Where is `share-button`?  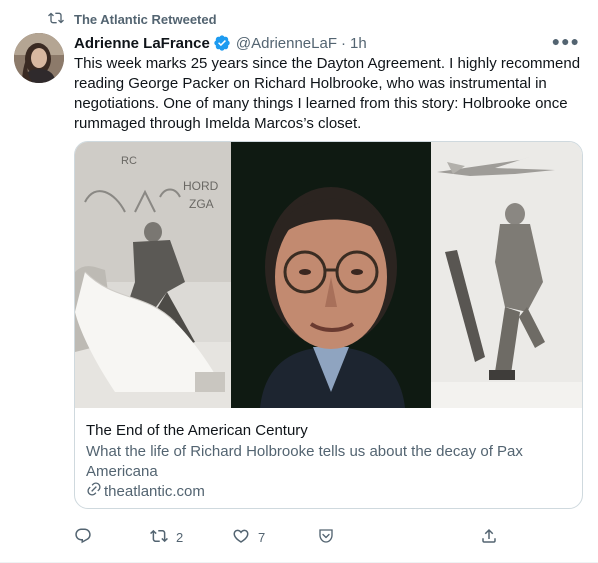 share-button is located at coordinates (489, 537).